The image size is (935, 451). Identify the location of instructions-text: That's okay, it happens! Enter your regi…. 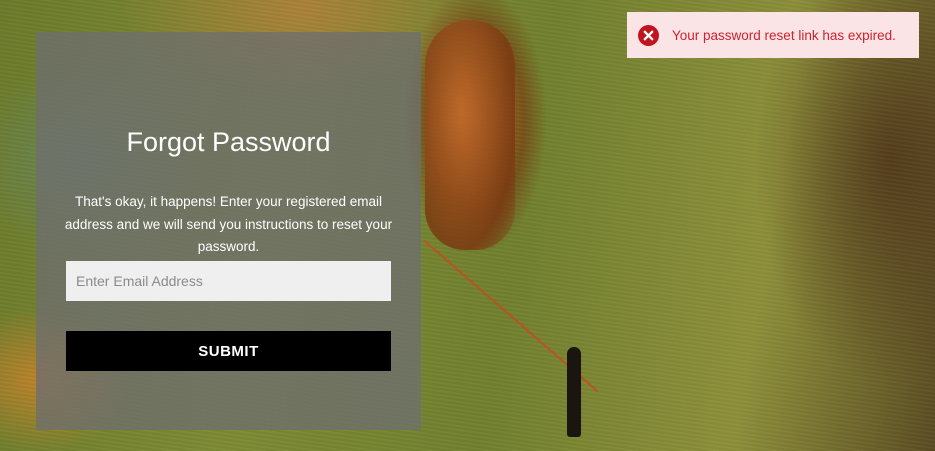
(228, 224).